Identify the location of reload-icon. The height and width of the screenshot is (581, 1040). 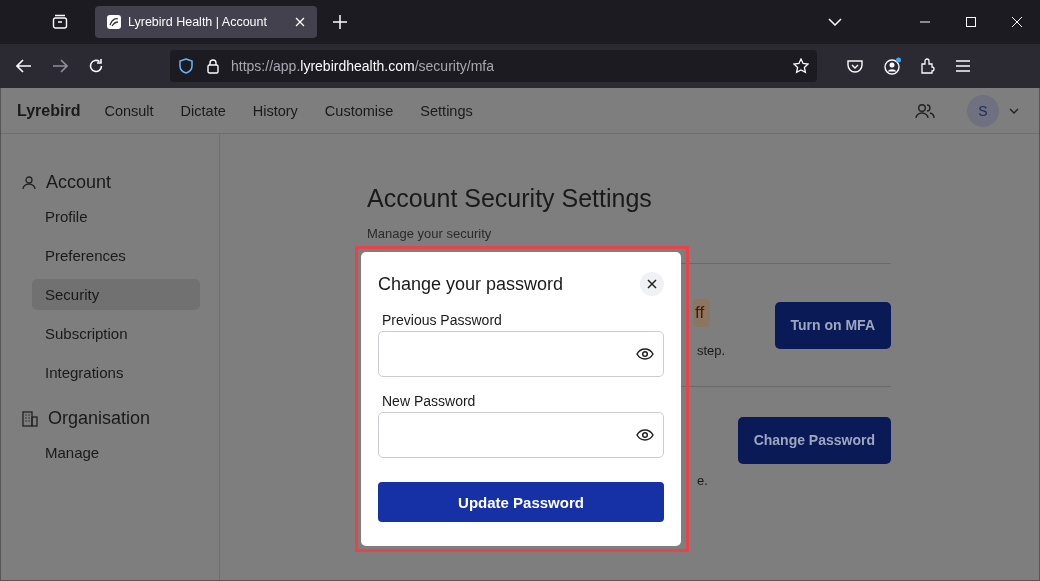
(96, 66).